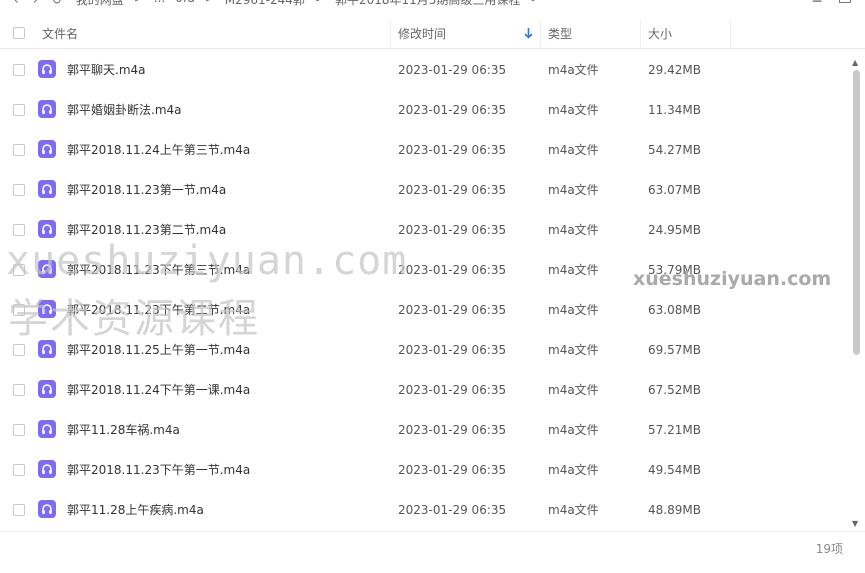  Describe the element at coordinates (674, 110) in the screenshot. I see `file-size: 11.34MB` at that location.